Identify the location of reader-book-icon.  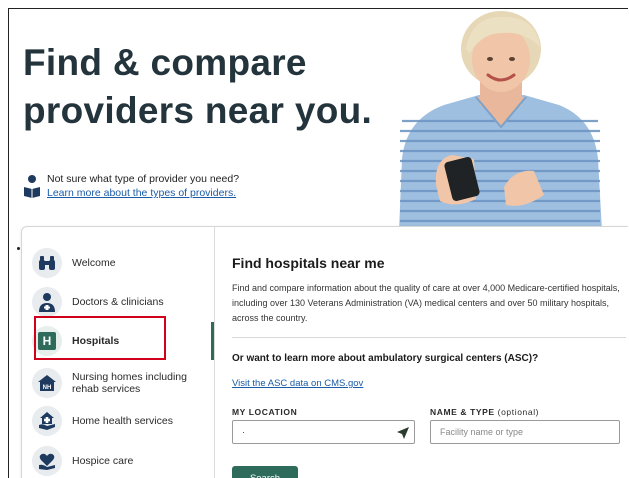
(32, 186).